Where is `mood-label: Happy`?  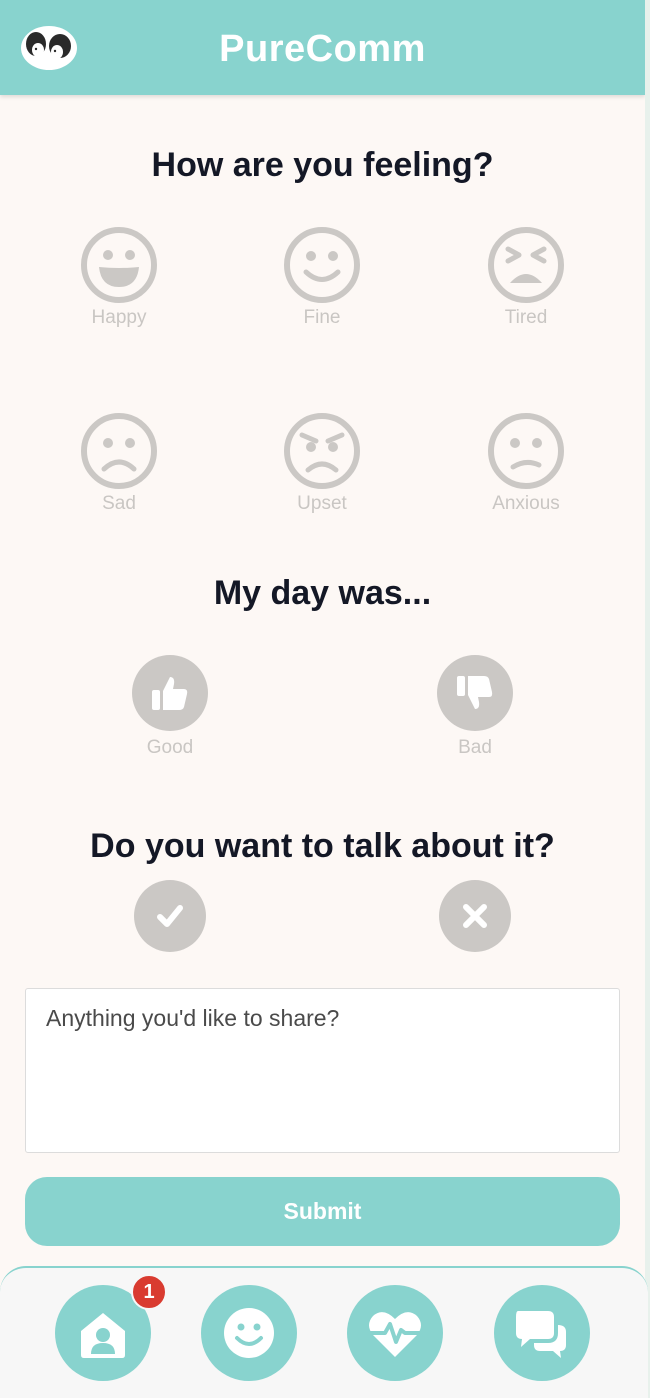
mood-label: Happy is located at coordinates (119, 317).